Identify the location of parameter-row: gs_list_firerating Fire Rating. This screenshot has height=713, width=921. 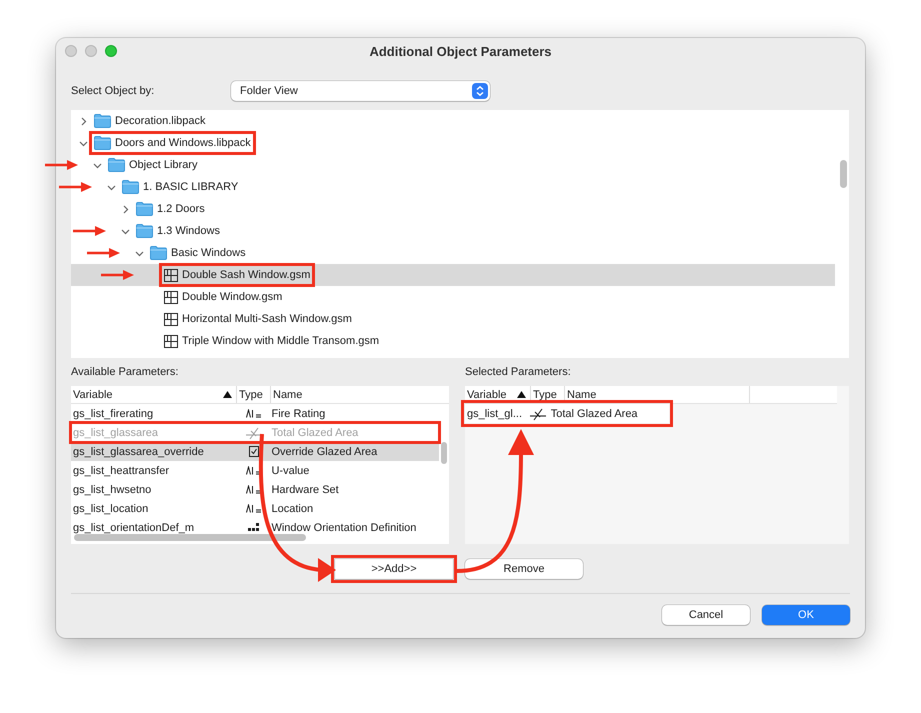
(255, 413).